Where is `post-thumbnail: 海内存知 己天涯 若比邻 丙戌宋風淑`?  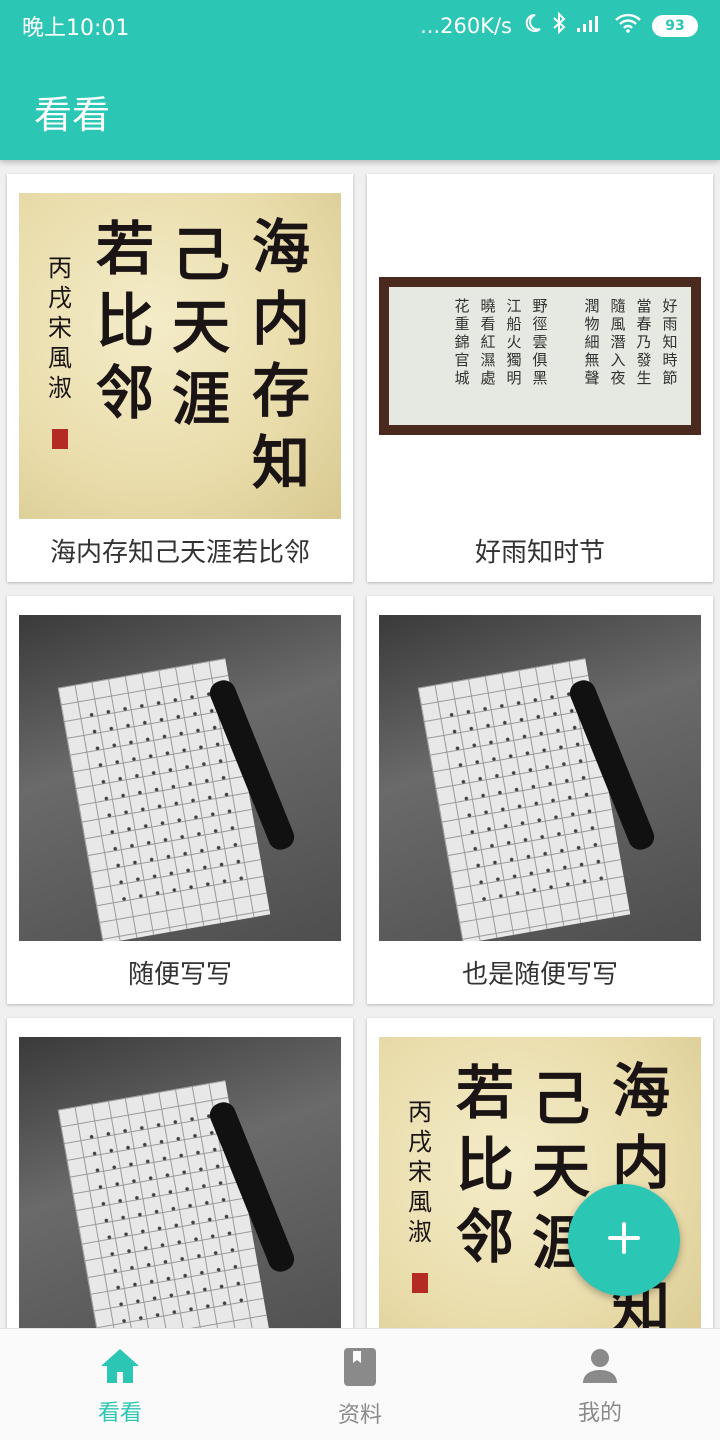
post-thumbnail: 海内存知 己天涯 若比邻 丙戌宋風淑 is located at coordinates (180, 356).